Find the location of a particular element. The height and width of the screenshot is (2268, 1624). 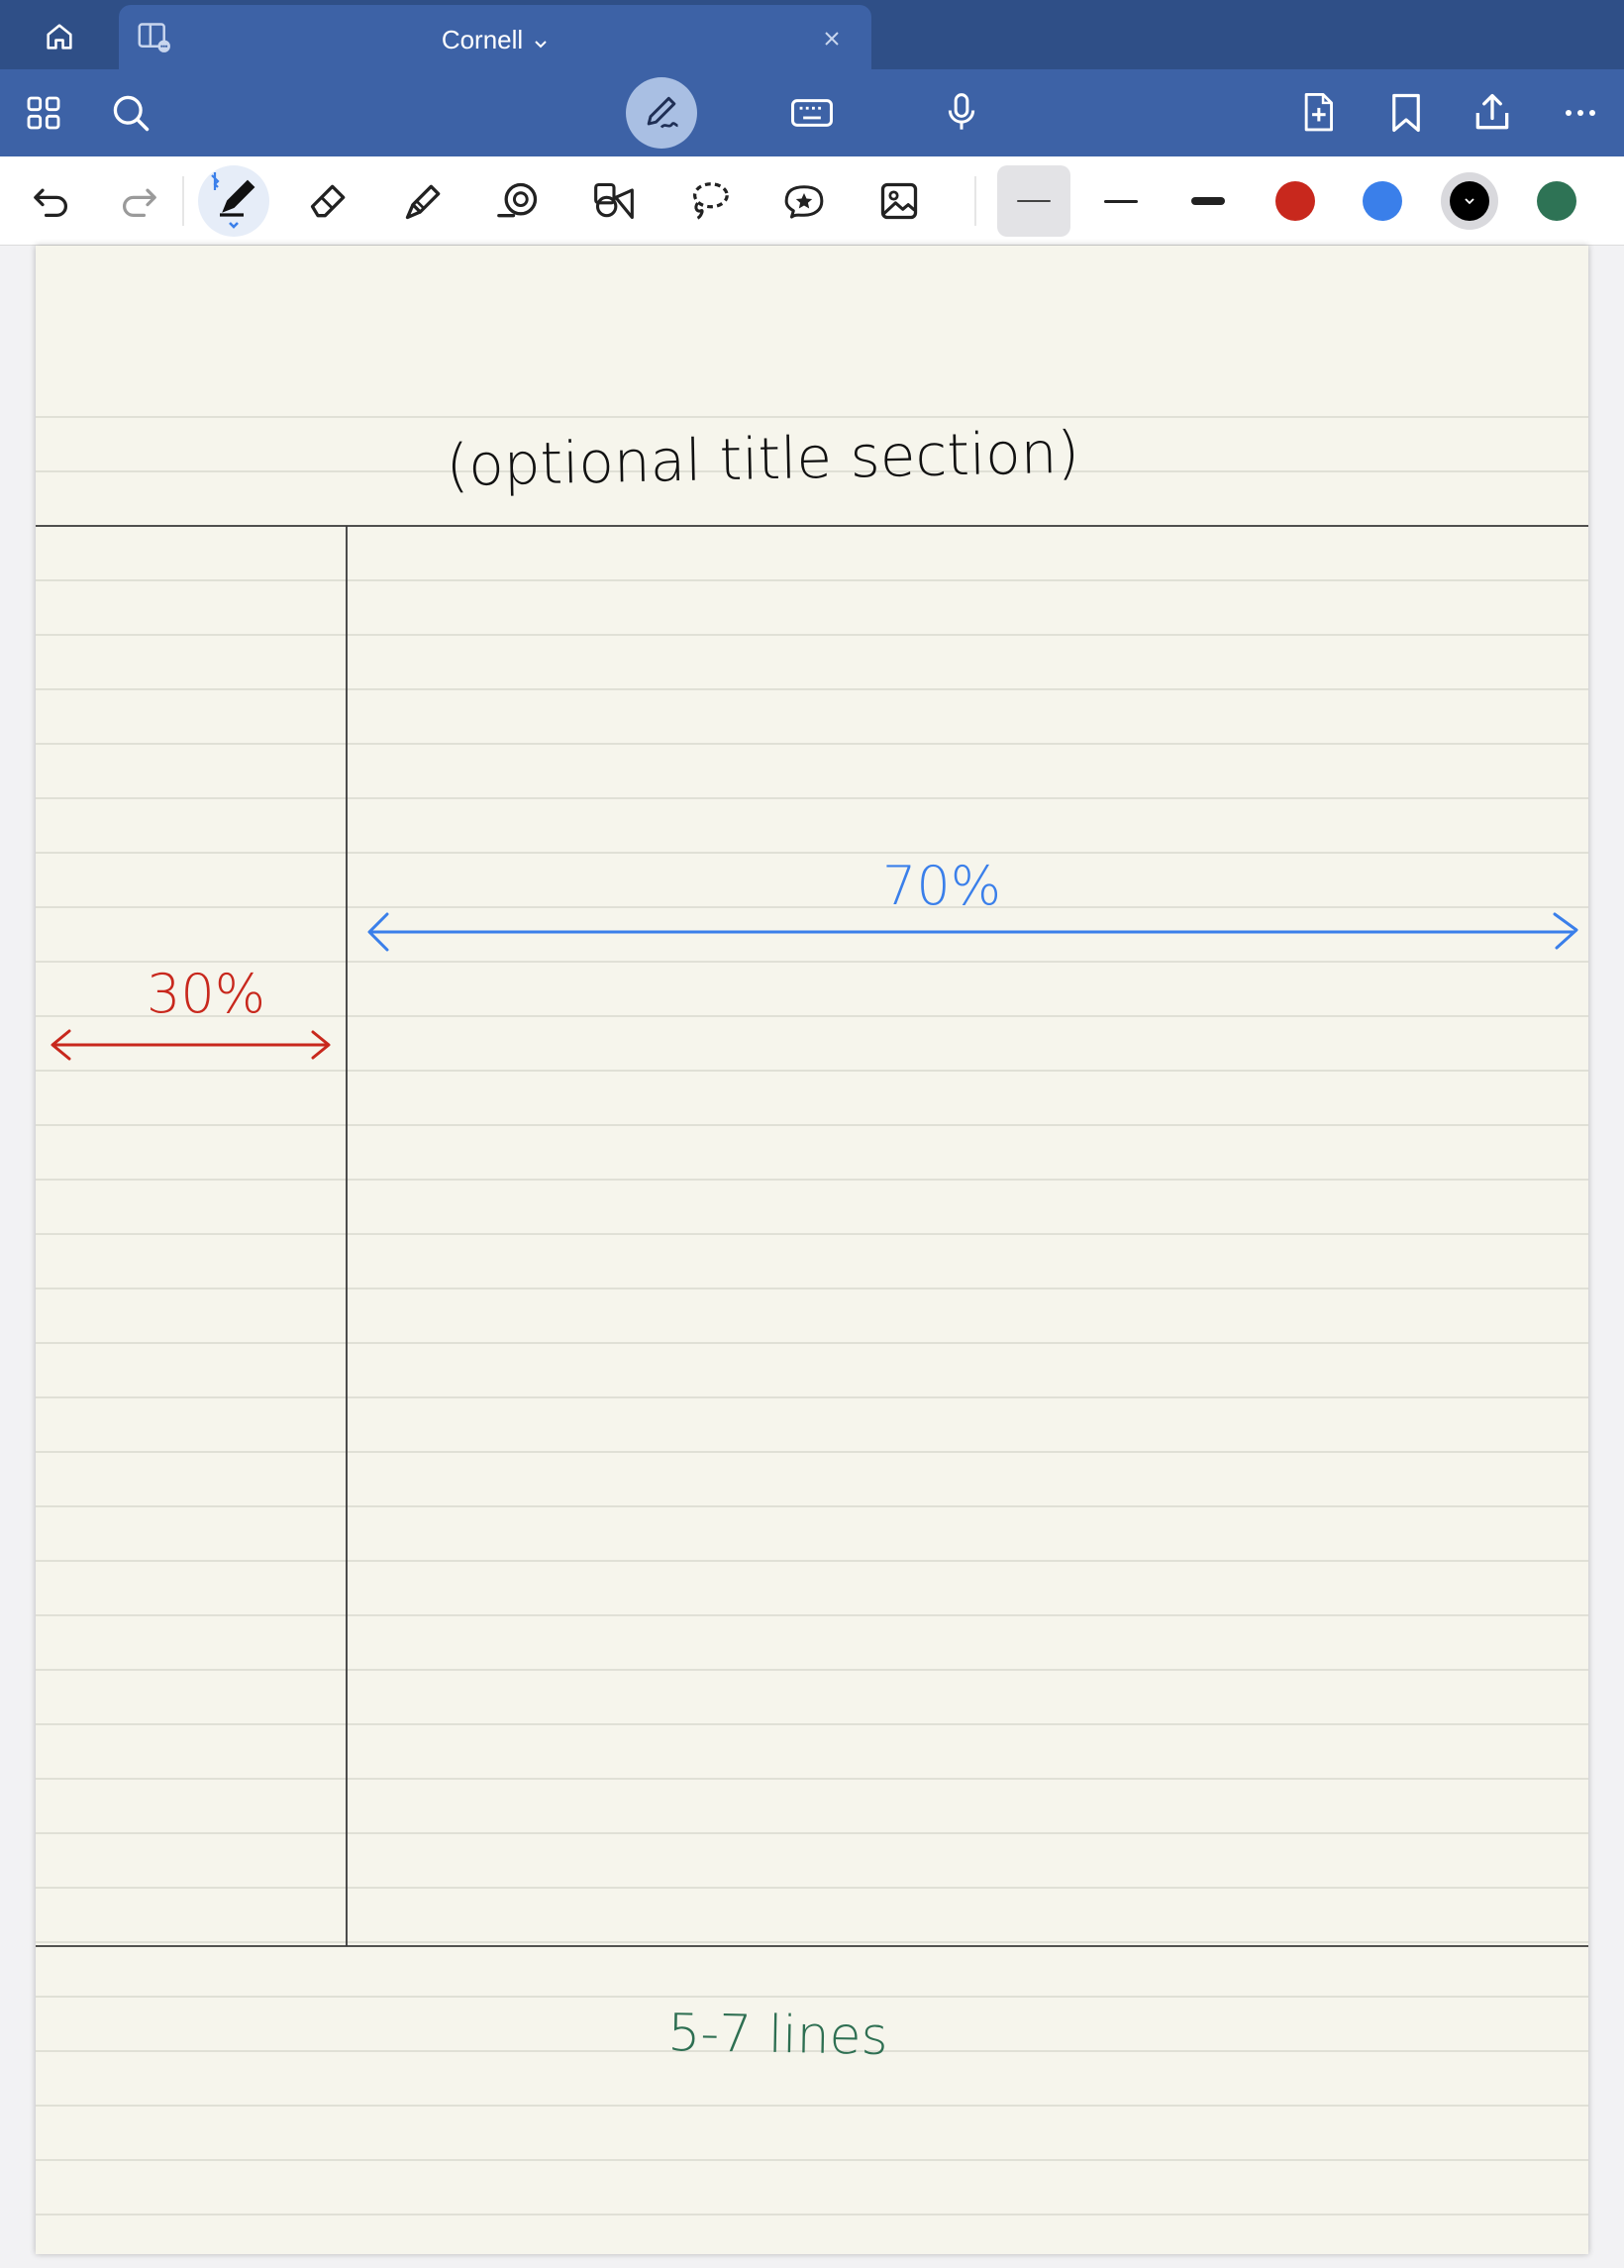

pen-mode-icon is located at coordinates (662, 112).